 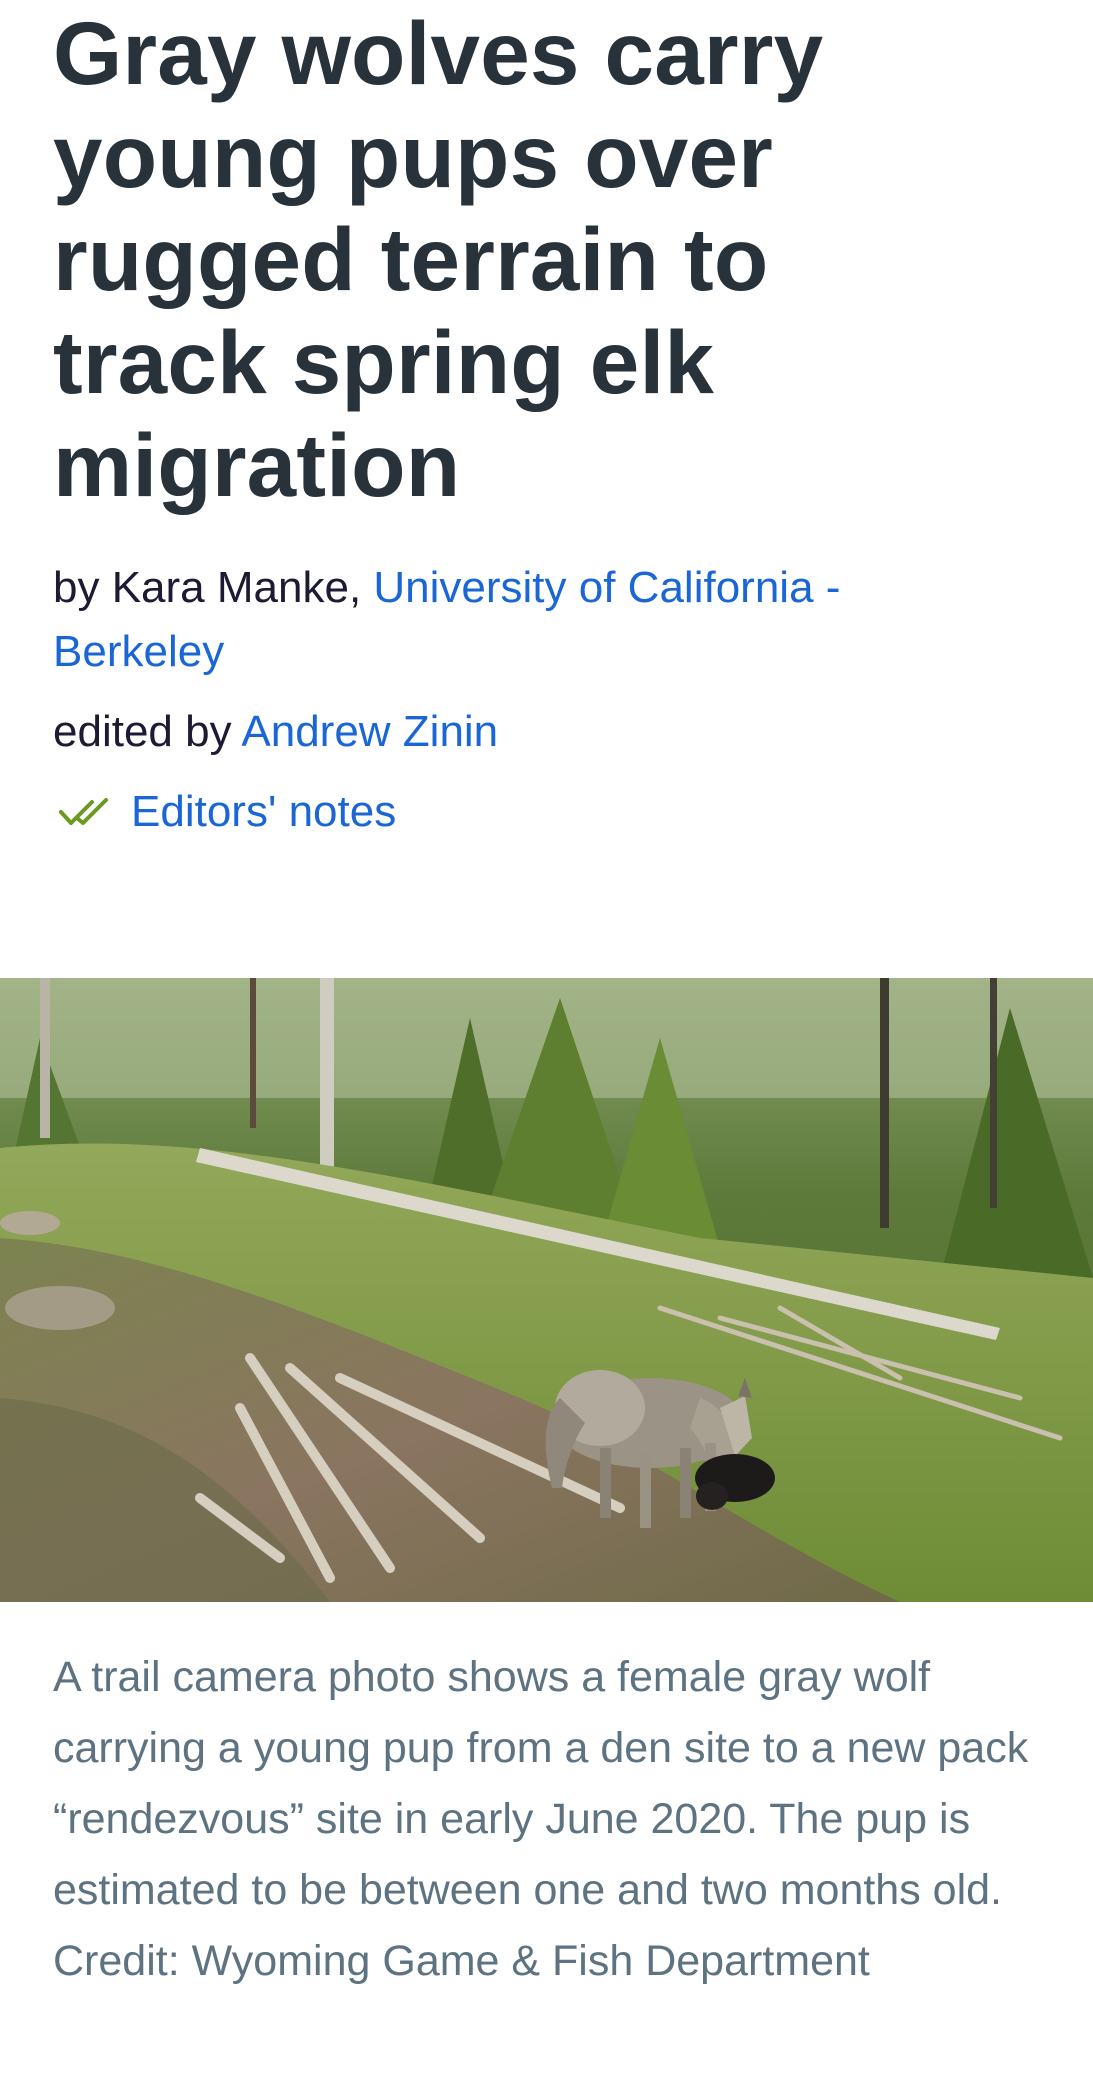 I want to click on editor-link: Andrew Zinin, so click(x=369, y=731).